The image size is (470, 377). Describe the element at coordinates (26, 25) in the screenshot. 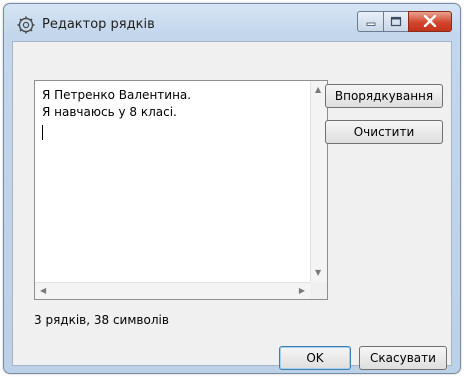

I see `app-editor-icon` at that location.